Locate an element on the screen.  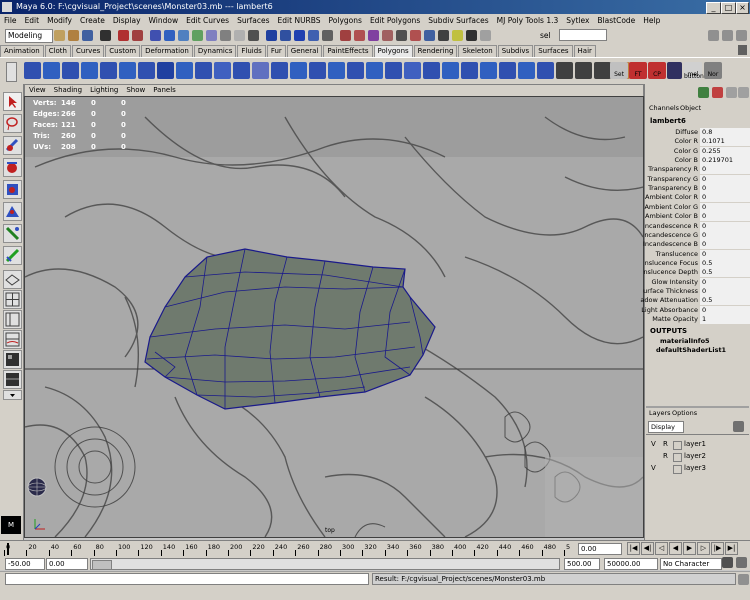
shelf-tab-custom: Custom is located at coordinates (123, 51).